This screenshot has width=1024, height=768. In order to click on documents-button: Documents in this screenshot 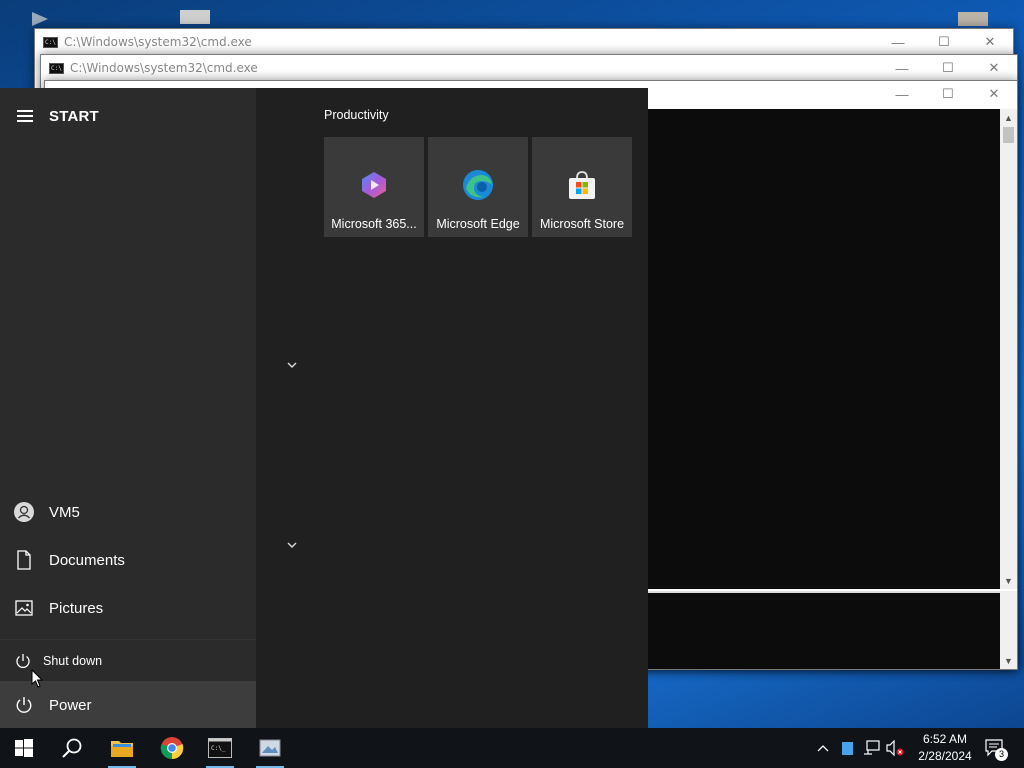, I will do `click(128, 560)`.